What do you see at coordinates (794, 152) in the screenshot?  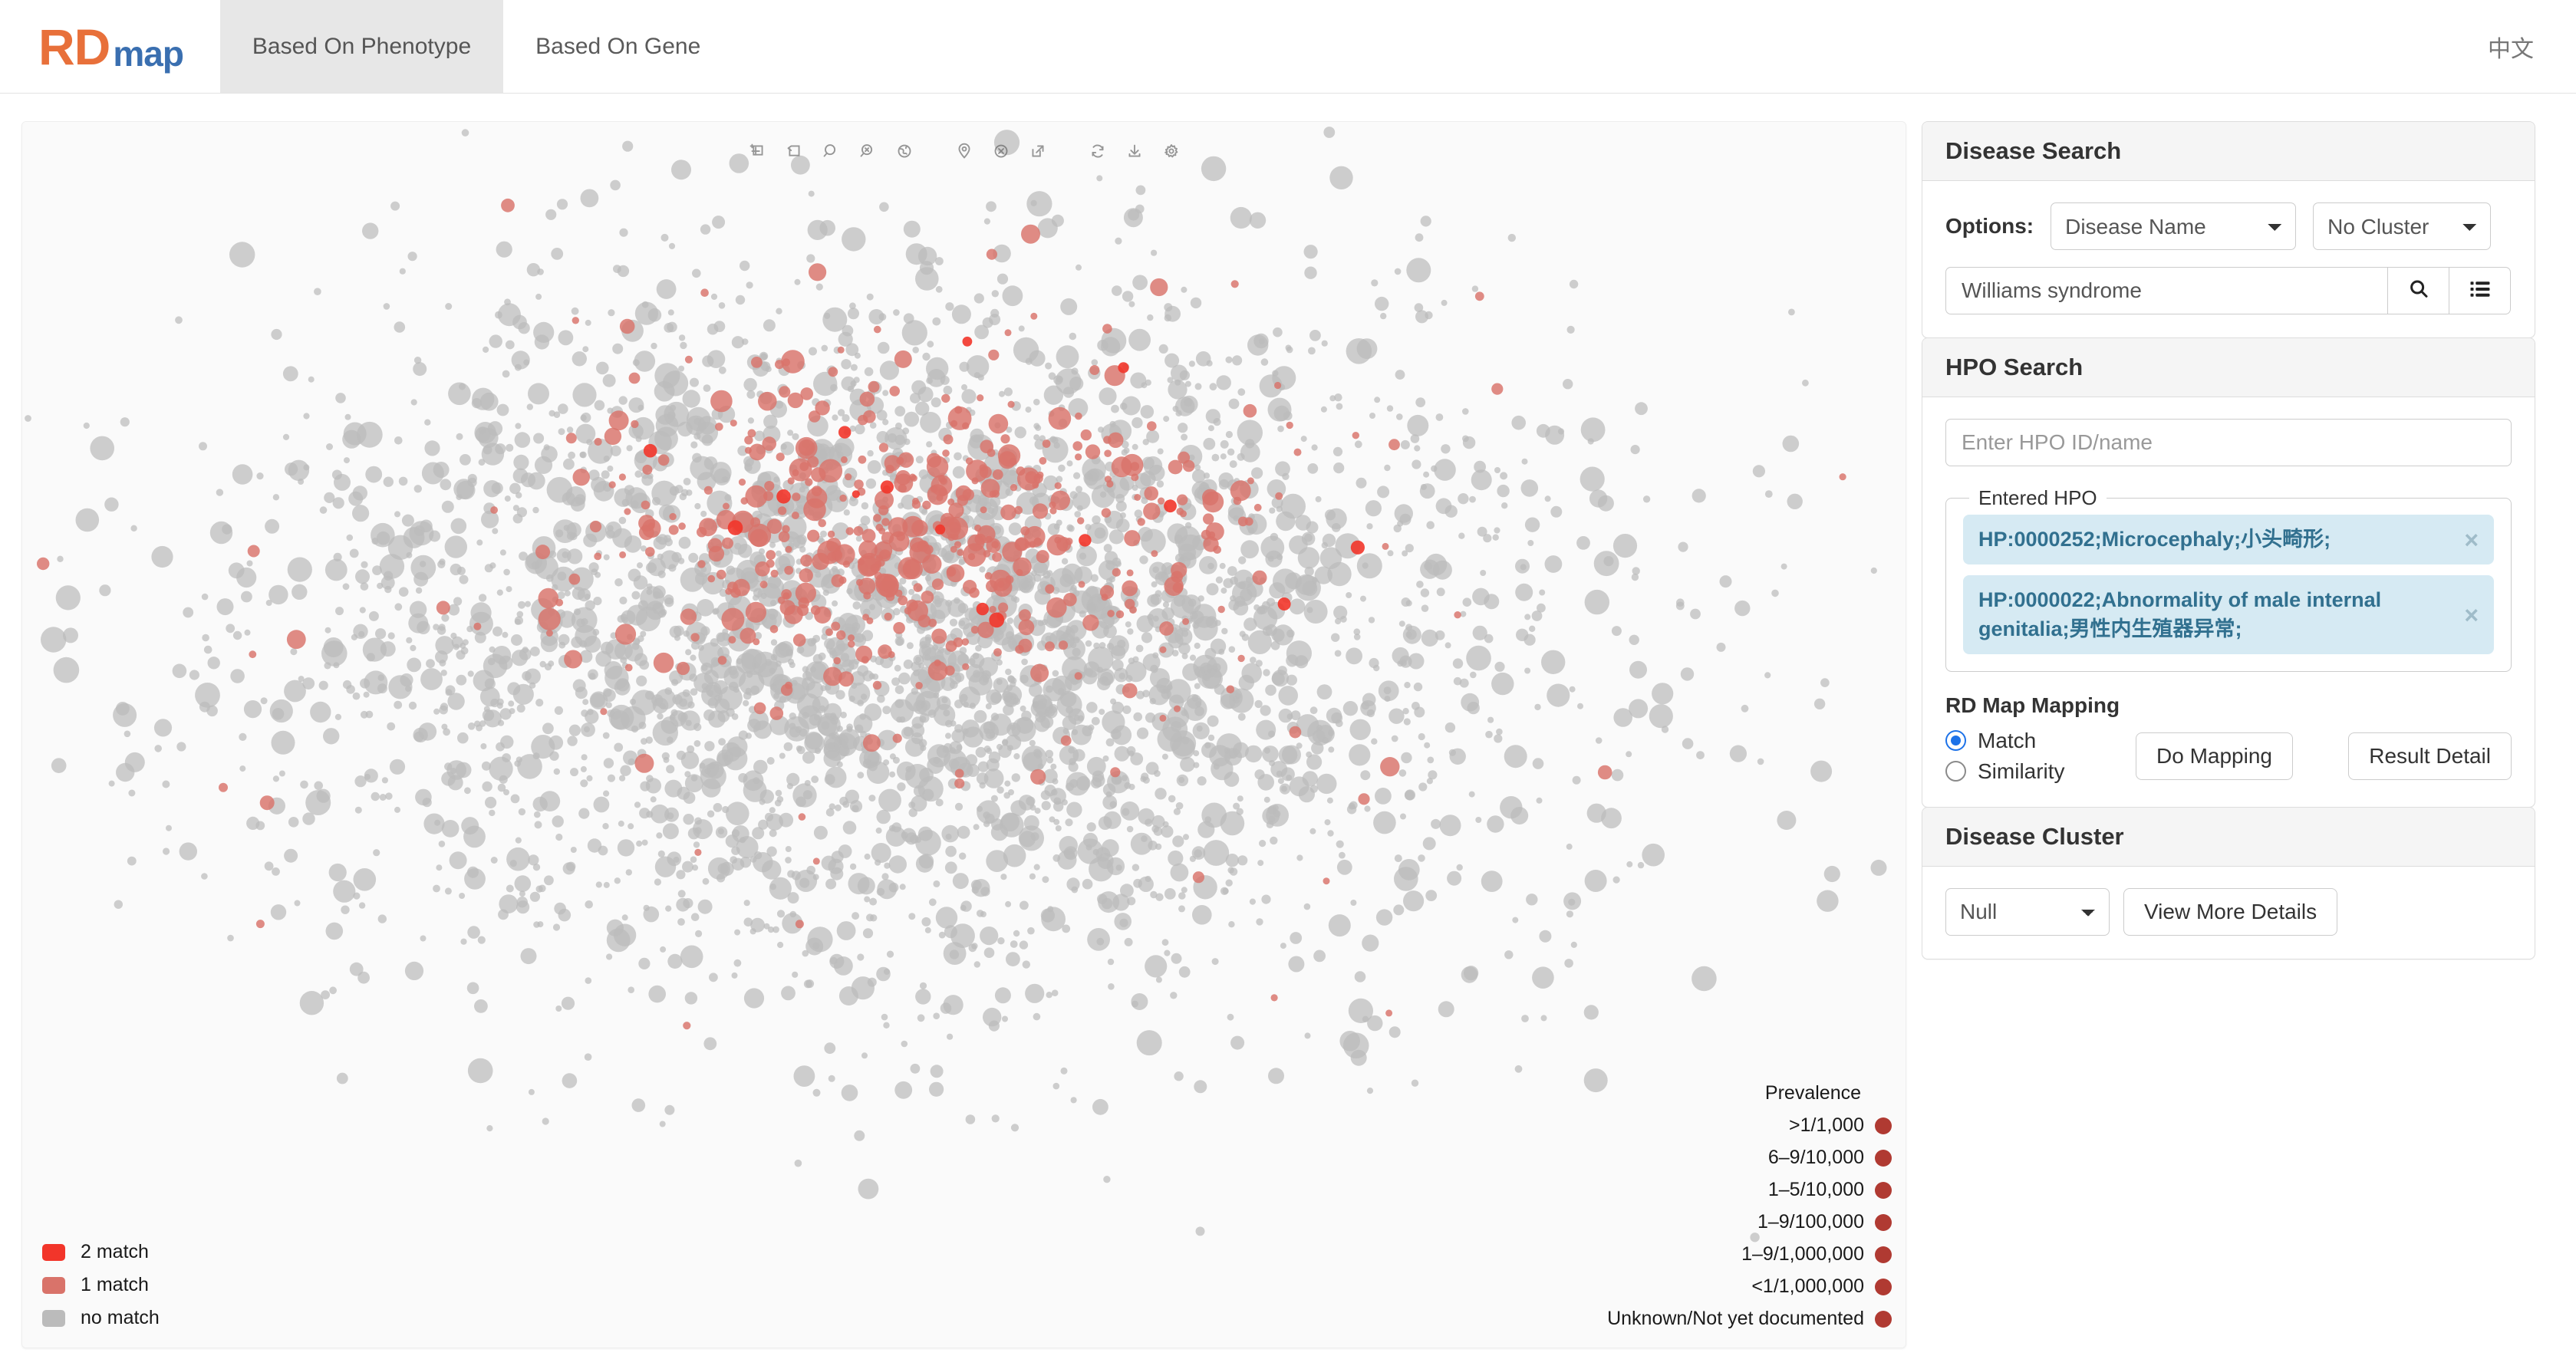 I see `lasso-undo-icon` at bounding box center [794, 152].